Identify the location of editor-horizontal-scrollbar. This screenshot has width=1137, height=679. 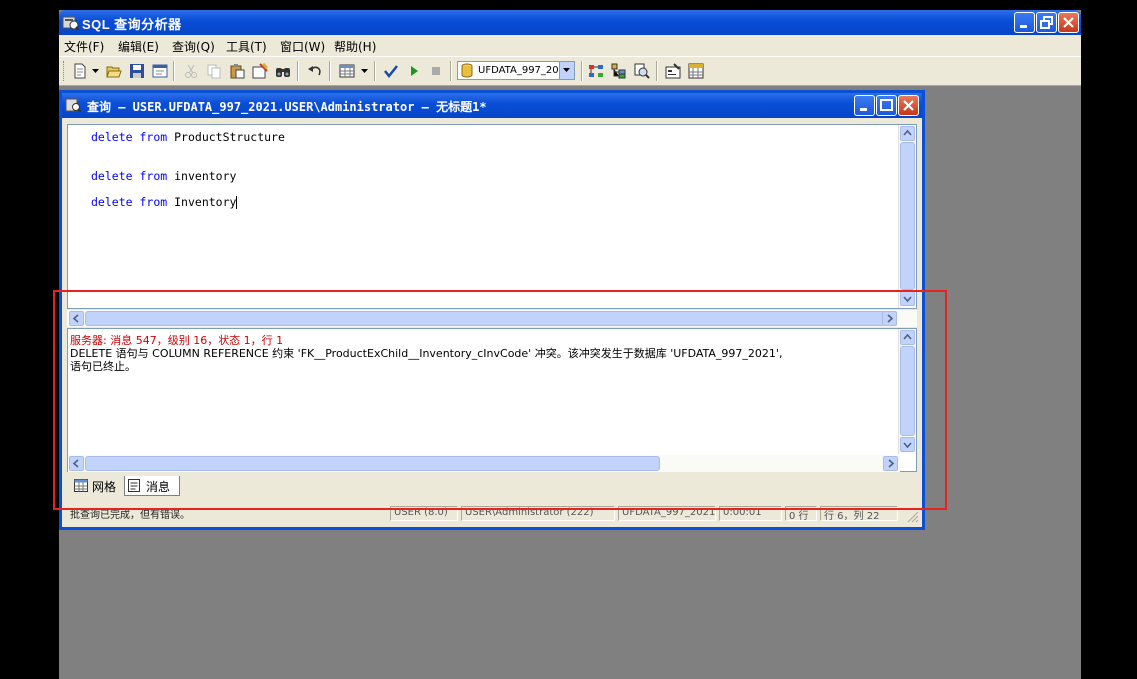
(492, 318).